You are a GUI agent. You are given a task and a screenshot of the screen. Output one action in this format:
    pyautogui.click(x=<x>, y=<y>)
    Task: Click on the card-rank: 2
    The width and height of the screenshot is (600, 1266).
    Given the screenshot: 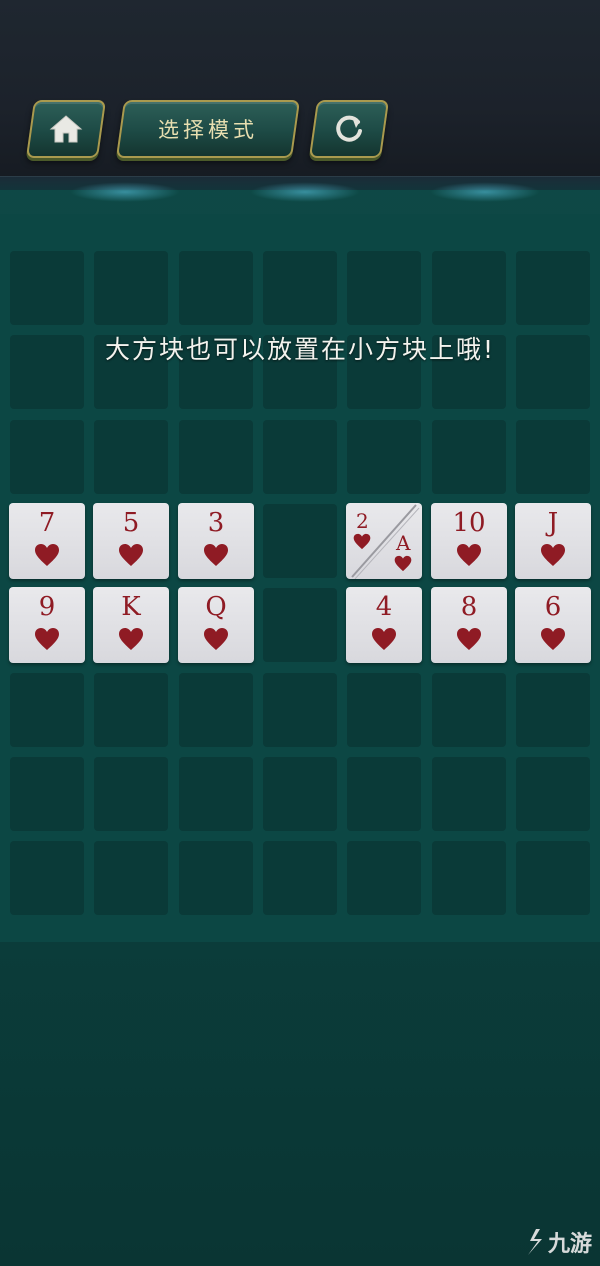 What is the action you would take?
    pyautogui.click(x=362, y=521)
    